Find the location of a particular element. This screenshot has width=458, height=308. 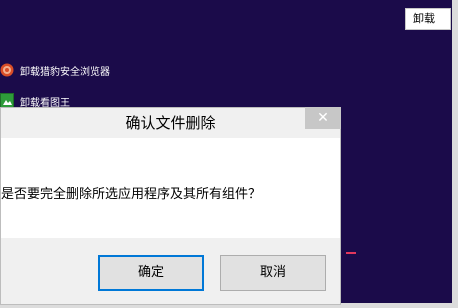

ok-button: 确定 is located at coordinates (151, 273).